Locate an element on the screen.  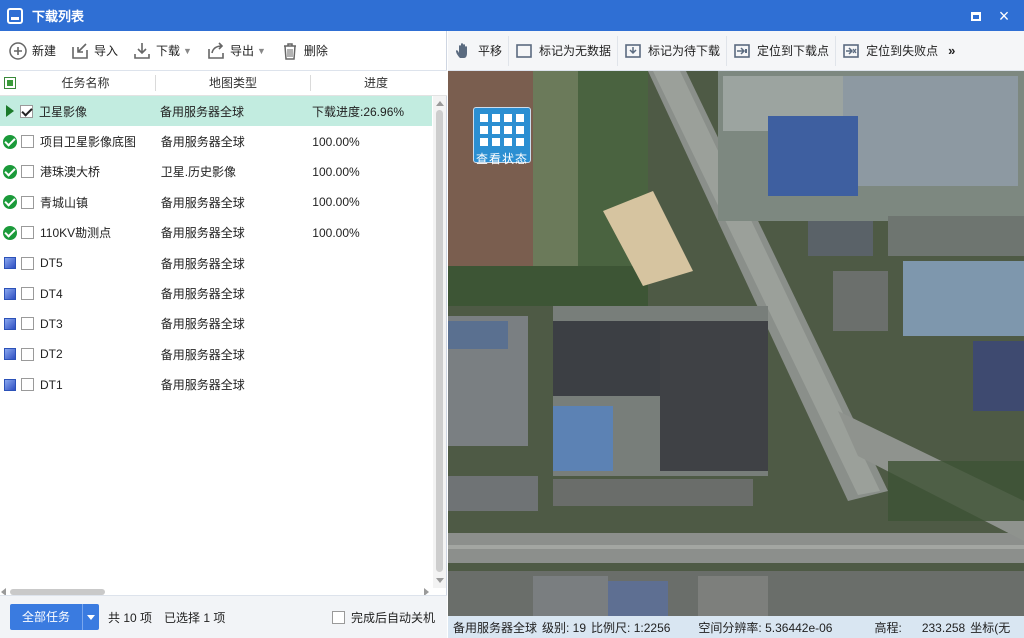
more-tools-button: » is located at coordinates (951, 50).